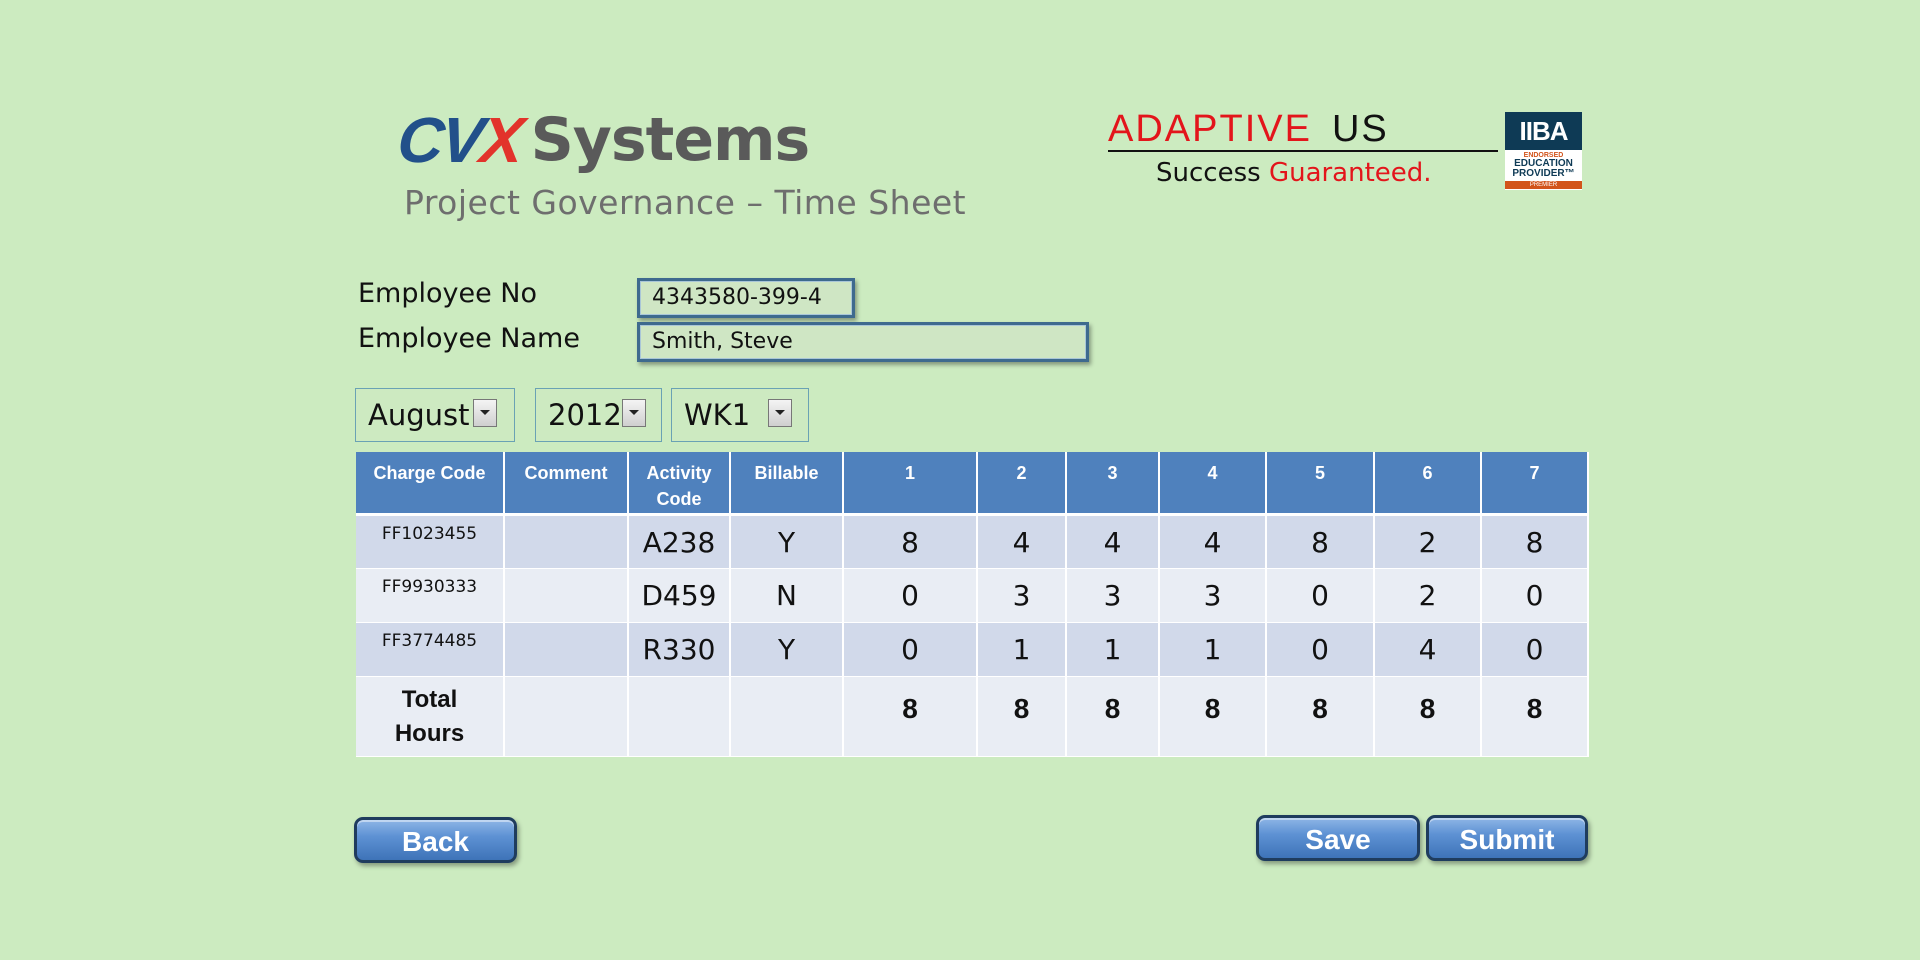 The height and width of the screenshot is (960, 1920). Describe the element at coordinates (430, 541) in the screenshot. I see `charge-code-cell: FF1023455` at that location.